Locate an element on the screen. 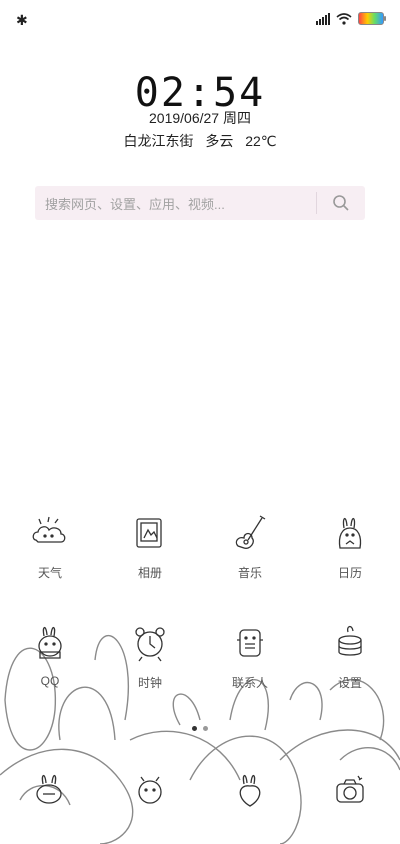 Image resolution: width=400 pixels, height=844 pixels. app-grid-row-2: QQ 时钟 联系人 设置 is located at coordinates (200, 655).